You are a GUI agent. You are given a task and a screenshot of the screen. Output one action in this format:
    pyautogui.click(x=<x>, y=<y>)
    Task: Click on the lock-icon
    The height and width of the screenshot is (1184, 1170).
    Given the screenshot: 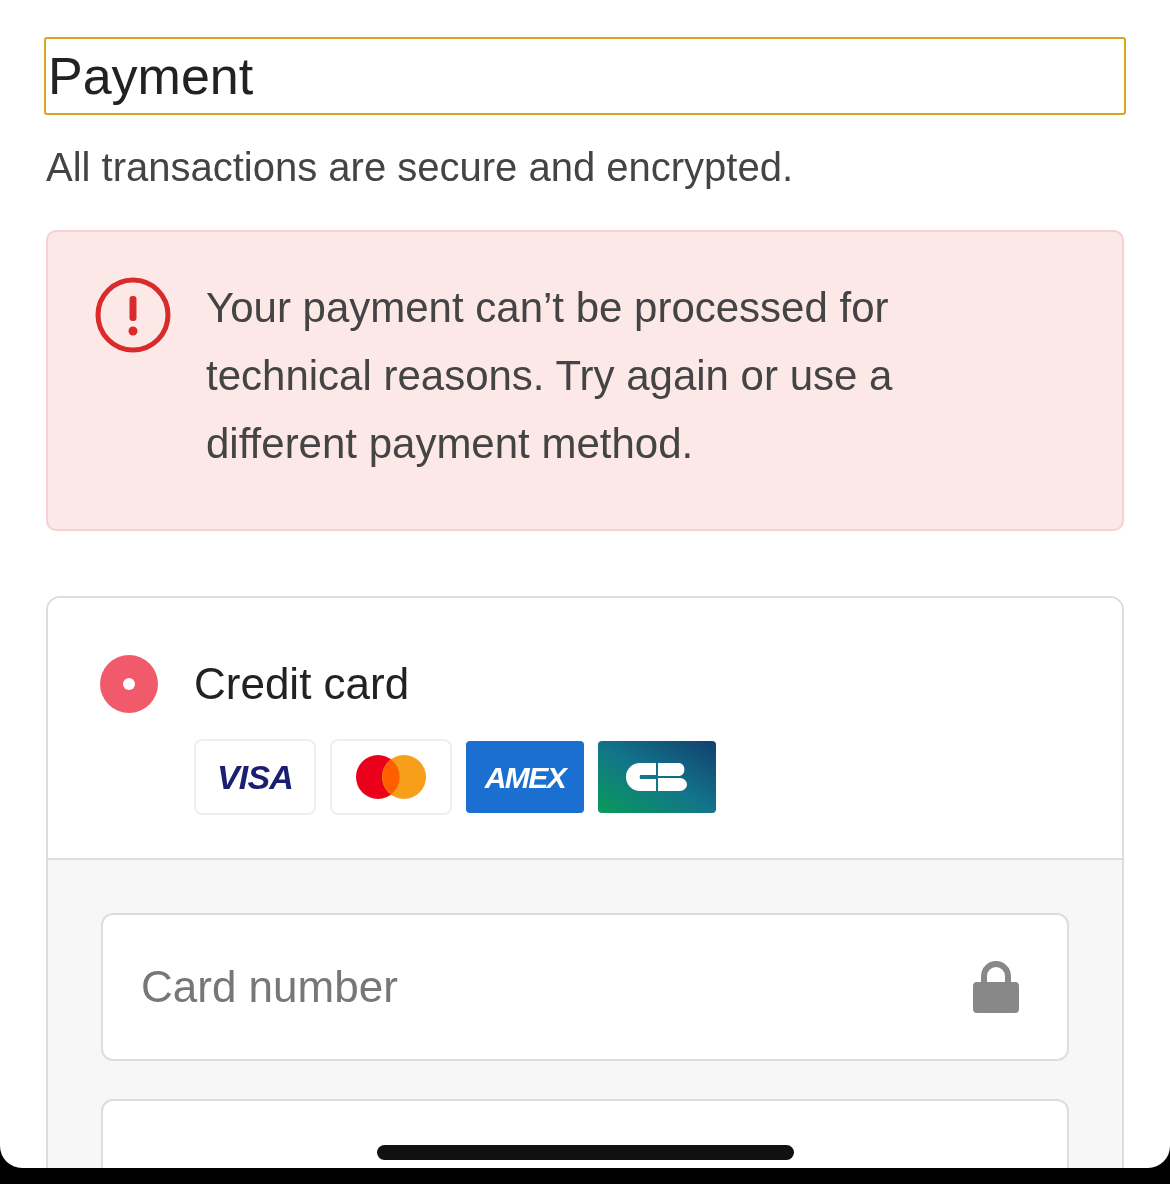 What is the action you would take?
    pyautogui.click(x=996, y=987)
    